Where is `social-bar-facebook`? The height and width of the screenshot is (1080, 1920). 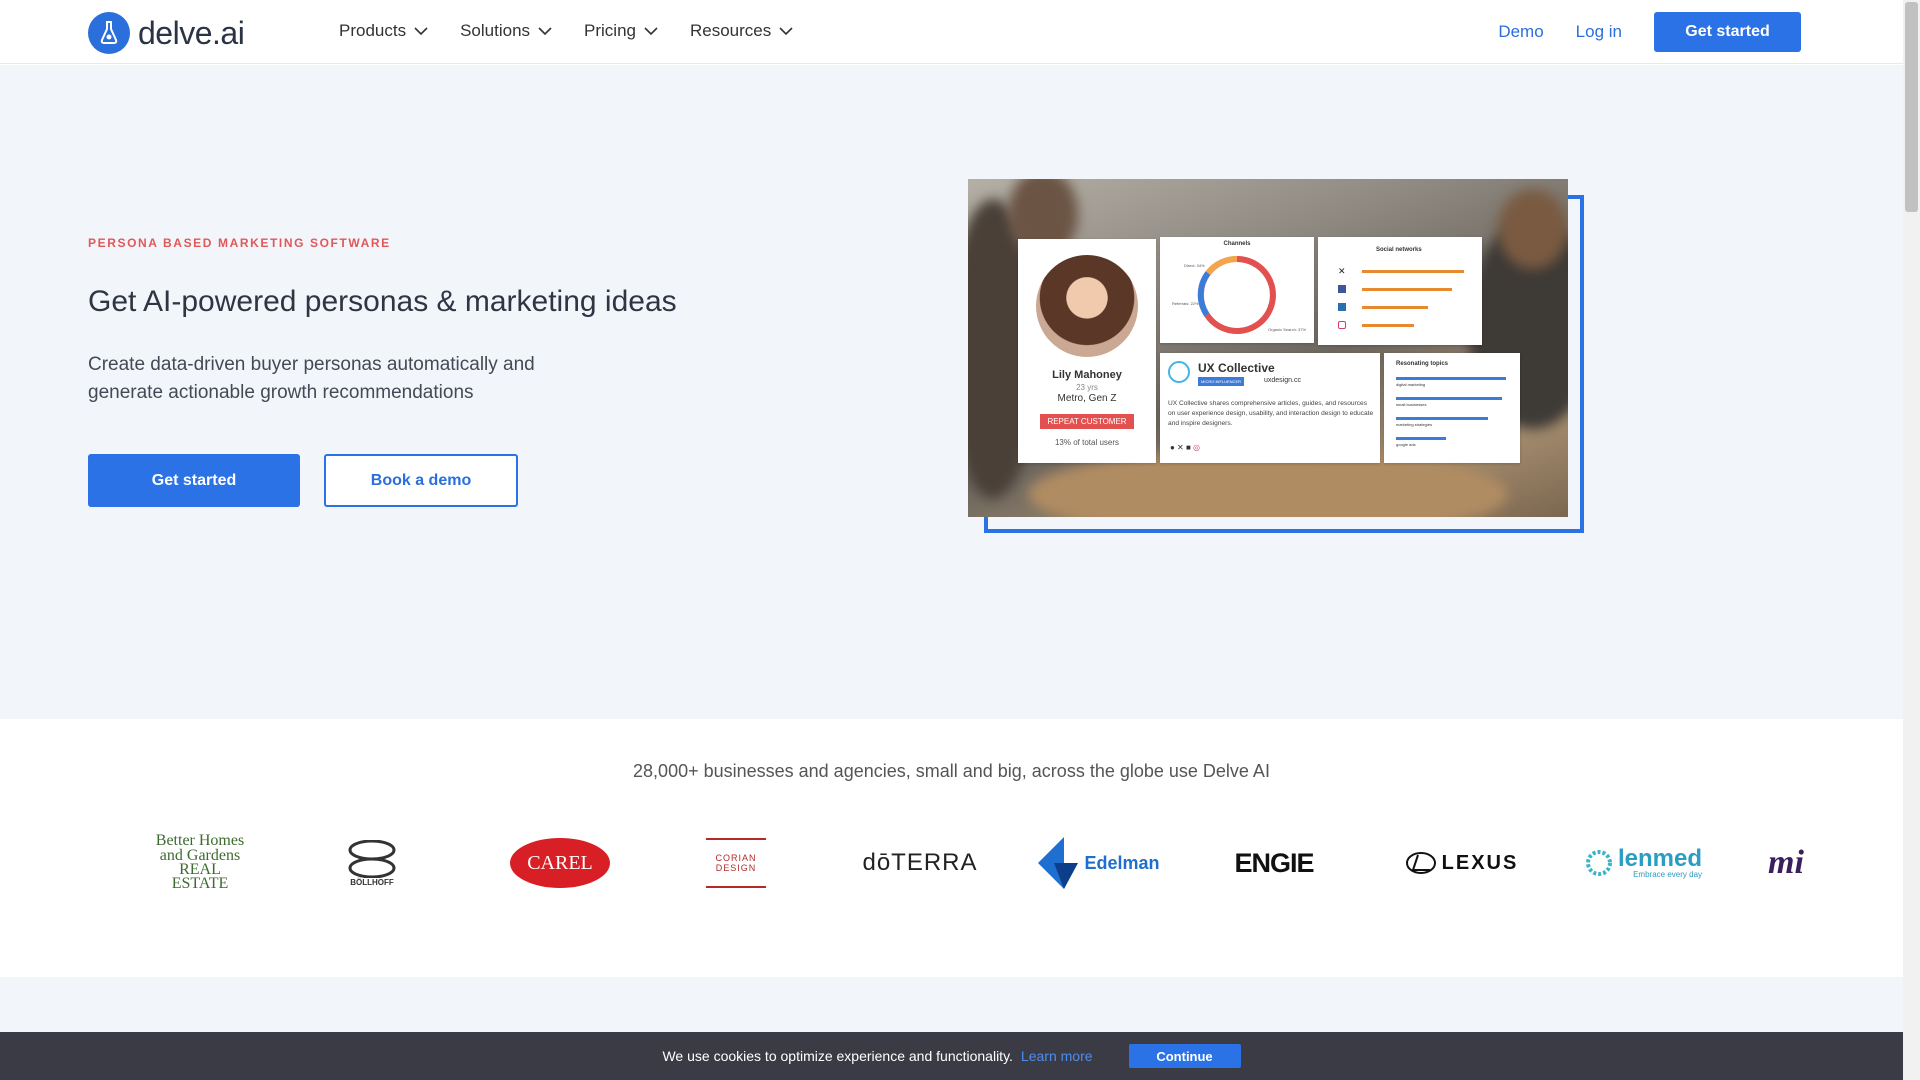
social-bar-facebook is located at coordinates (1407, 289).